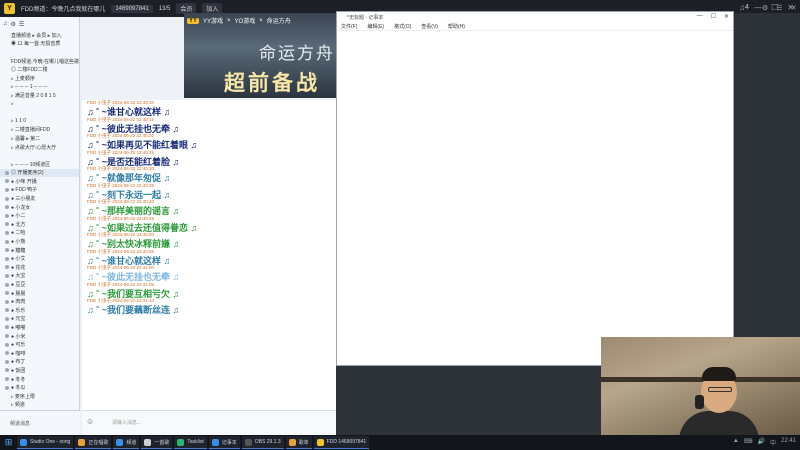  I want to click on taskbar-app: 频道, so click(126, 442).